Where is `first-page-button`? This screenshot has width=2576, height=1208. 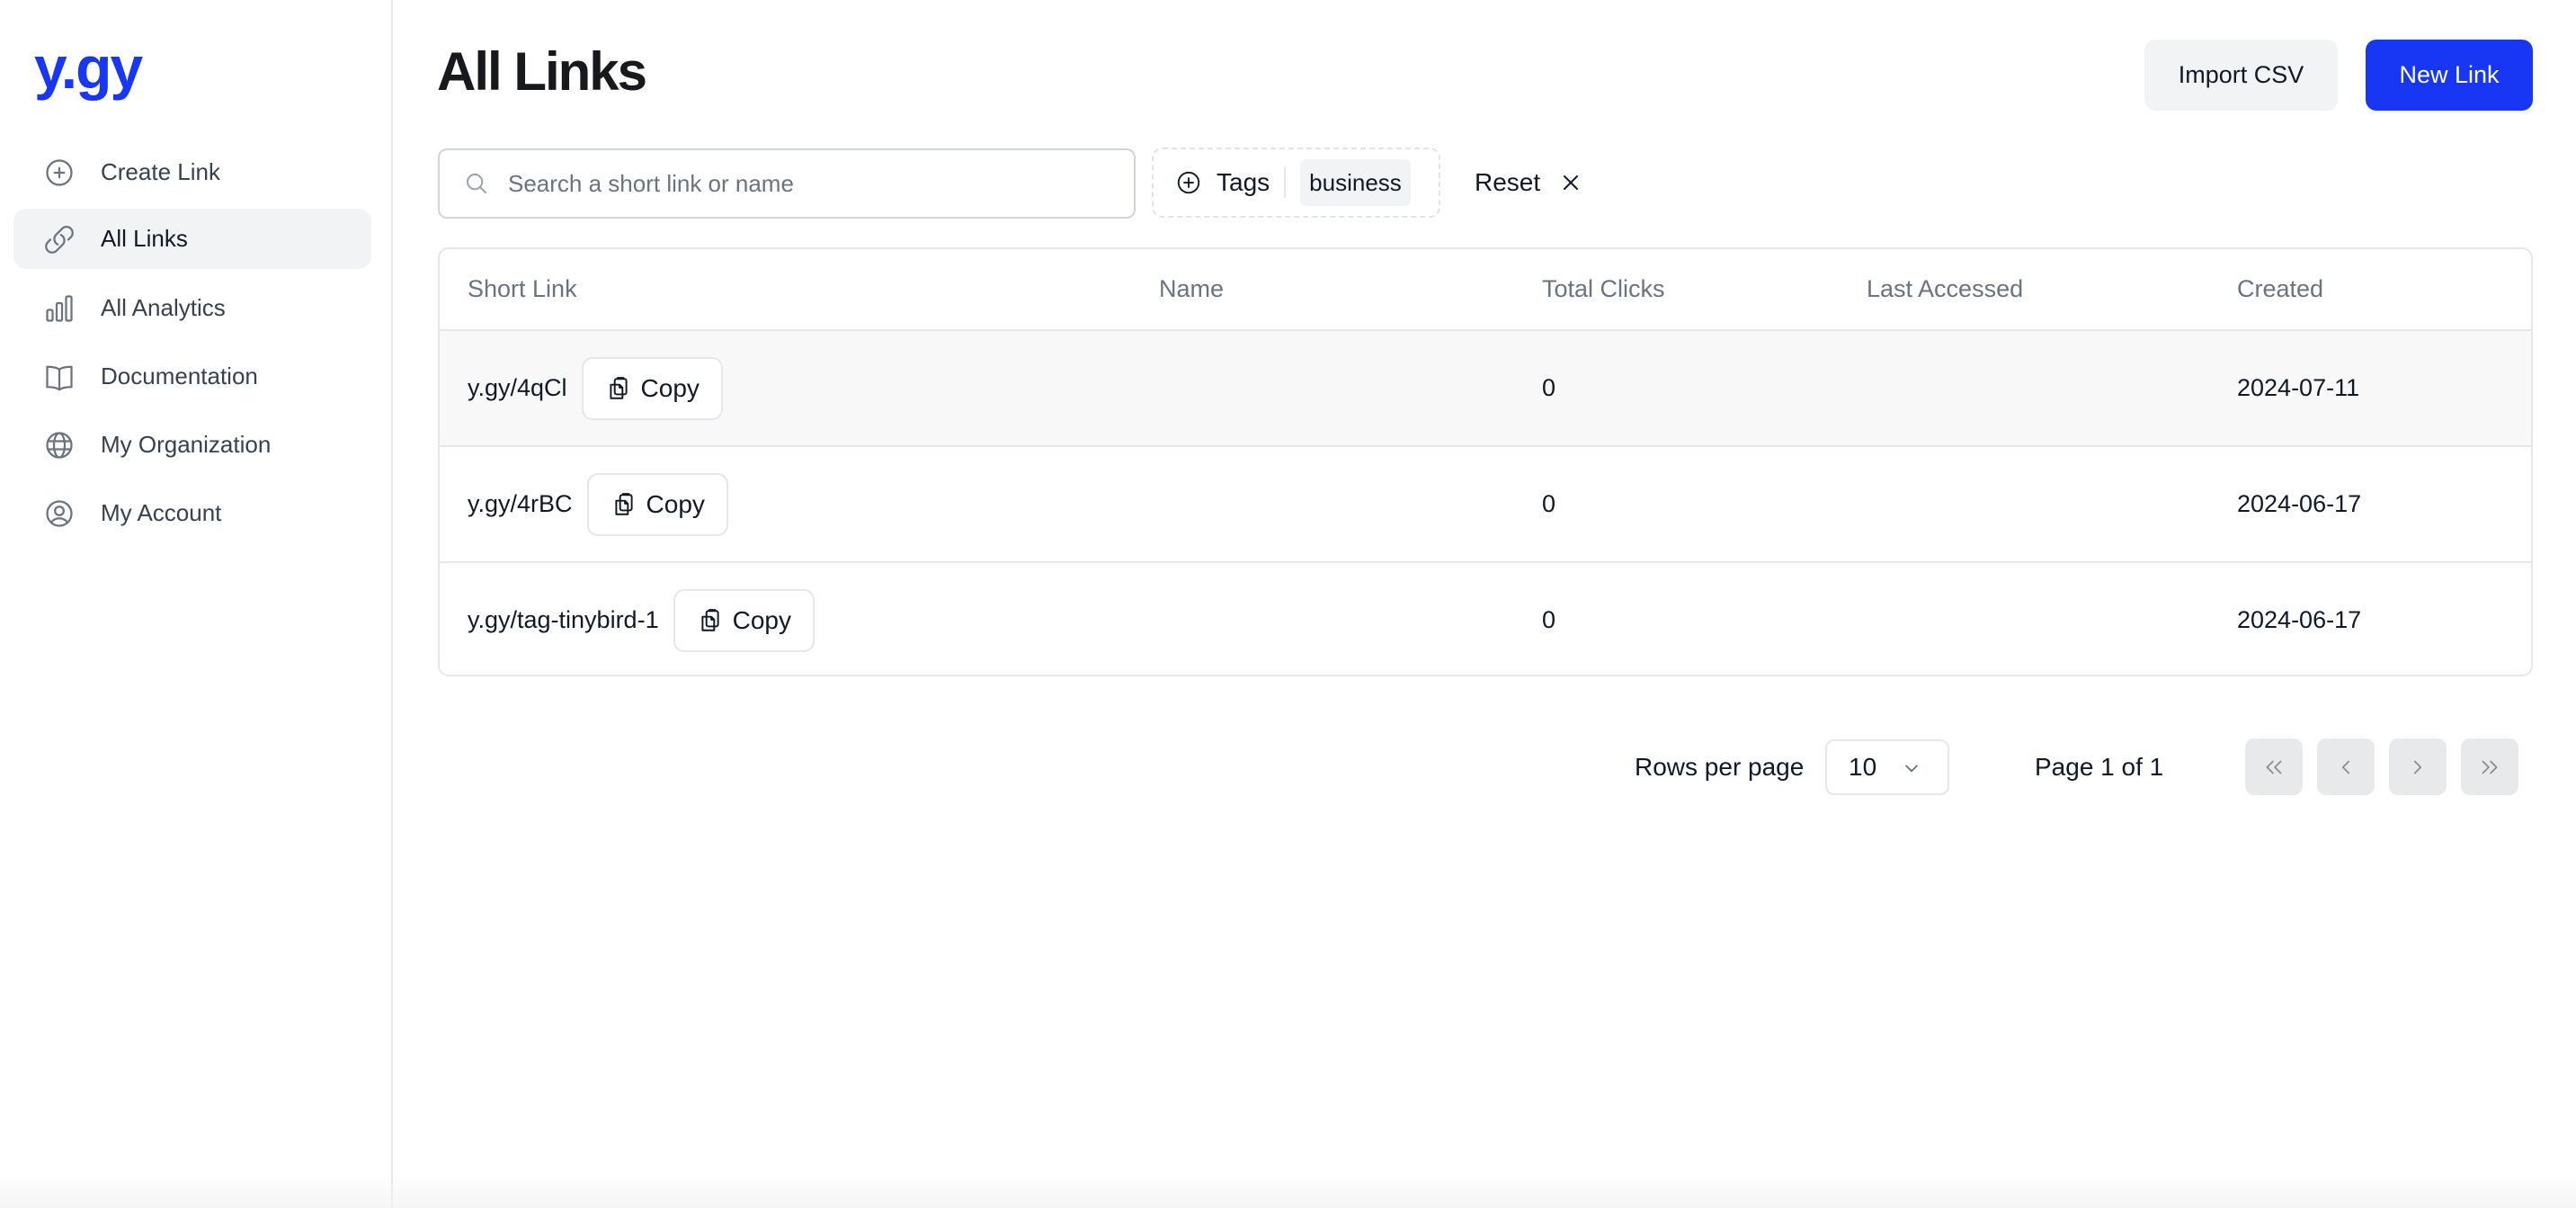
first-page-button is located at coordinates (2274, 766).